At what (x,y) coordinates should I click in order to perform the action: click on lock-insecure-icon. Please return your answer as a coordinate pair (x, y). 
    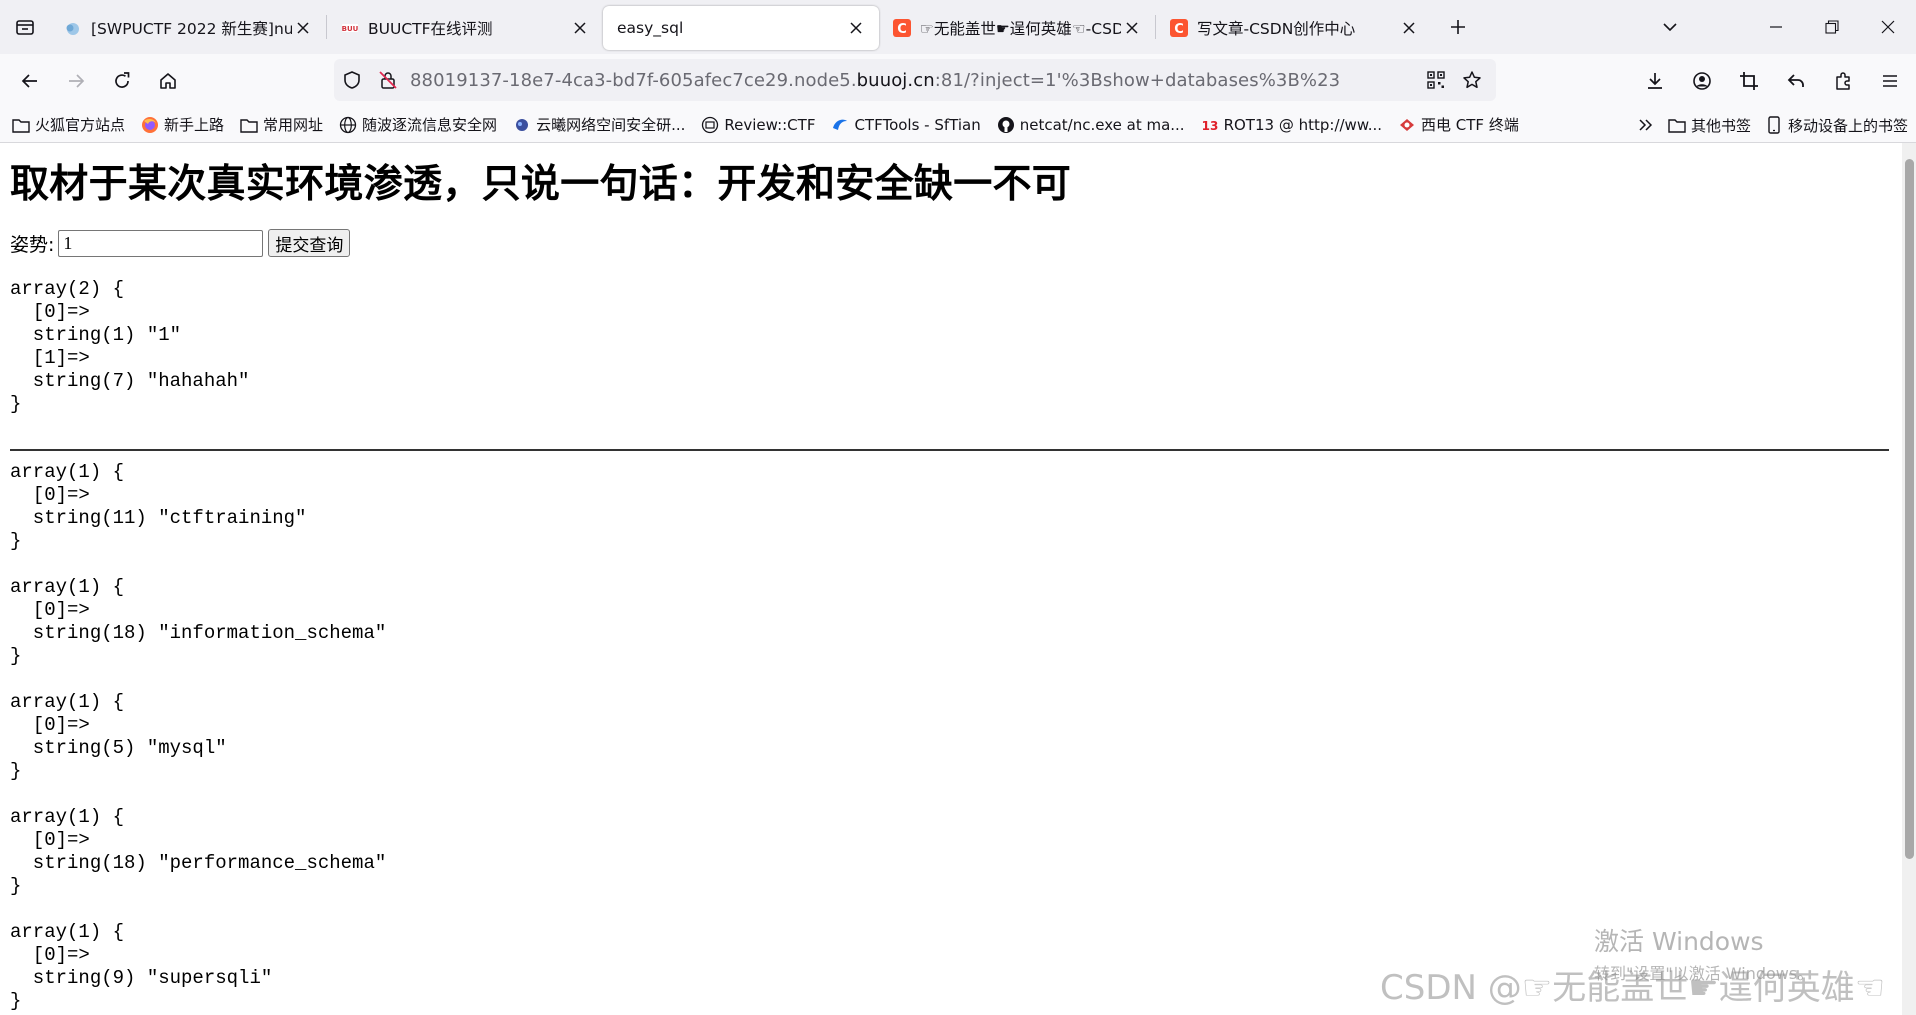
    Looking at the image, I should click on (388, 80).